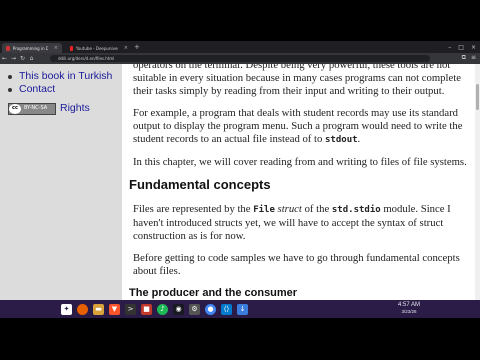  I want to click on settings-icon: ⚙, so click(194, 309).